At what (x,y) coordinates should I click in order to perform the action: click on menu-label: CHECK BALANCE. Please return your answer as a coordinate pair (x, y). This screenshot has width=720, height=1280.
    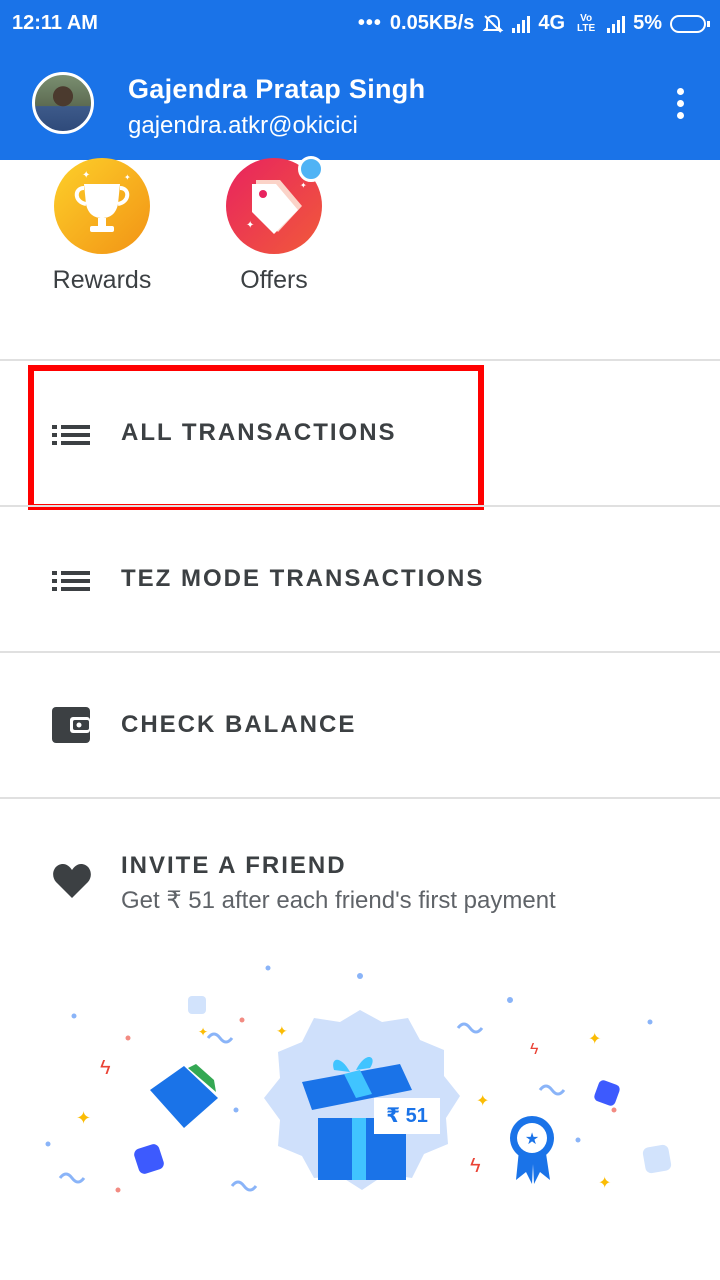
    Looking at the image, I should click on (239, 724).